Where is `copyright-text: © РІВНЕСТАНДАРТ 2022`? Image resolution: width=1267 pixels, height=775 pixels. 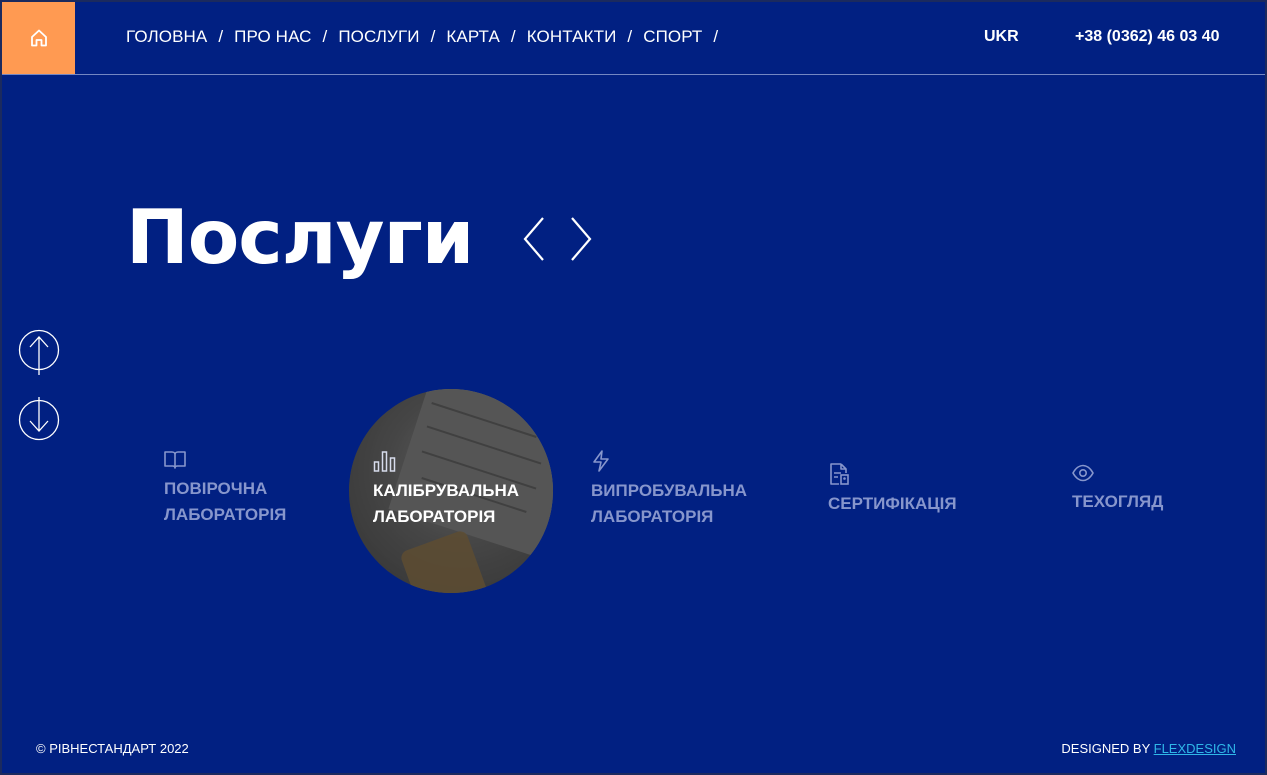 copyright-text: © РІВНЕСТАНДАРТ 2022 is located at coordinates (112, 748).